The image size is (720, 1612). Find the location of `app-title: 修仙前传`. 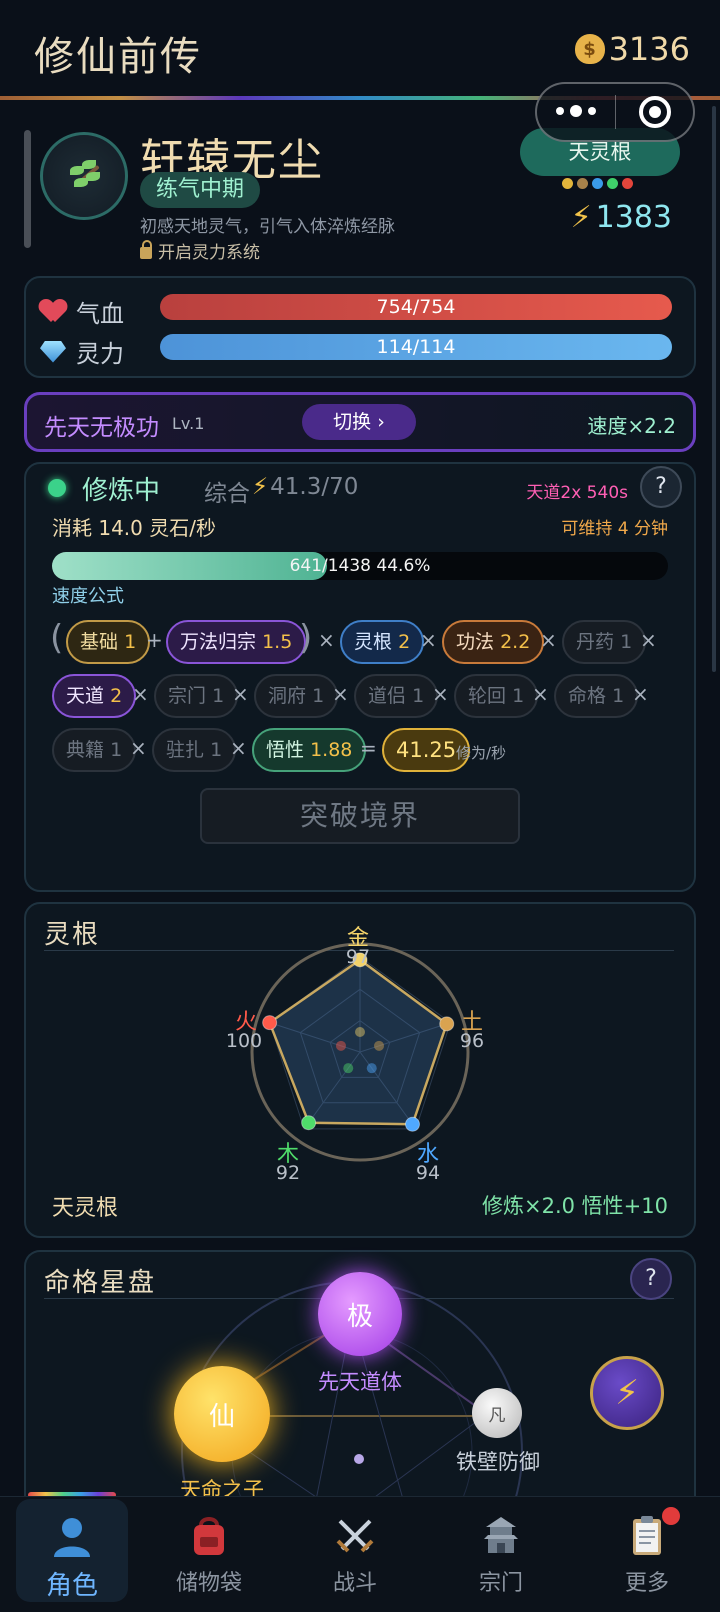

app-title: 修仙前传 is located at coordinates (118, 57).